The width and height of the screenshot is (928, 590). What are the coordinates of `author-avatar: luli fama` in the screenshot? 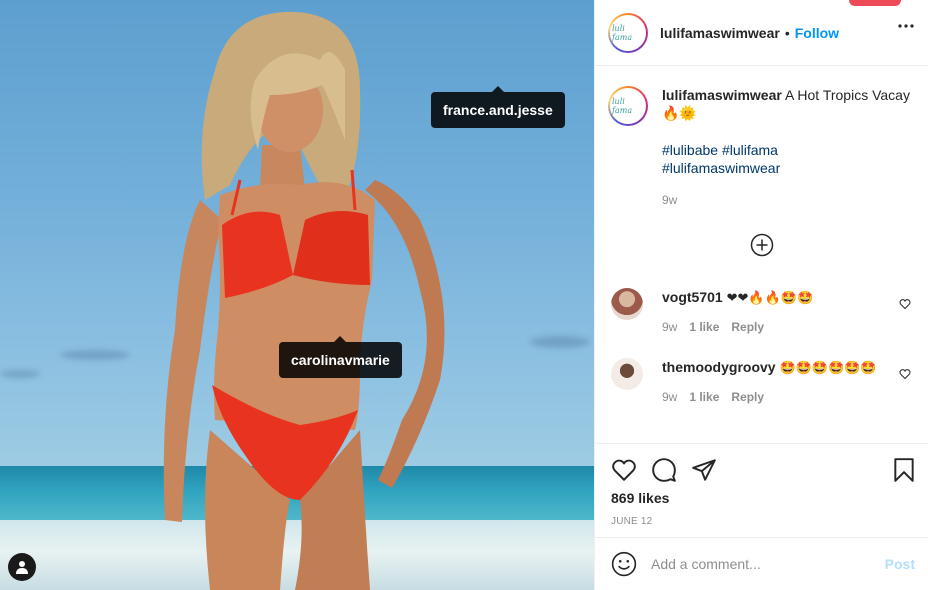 It's located at (628, 32).